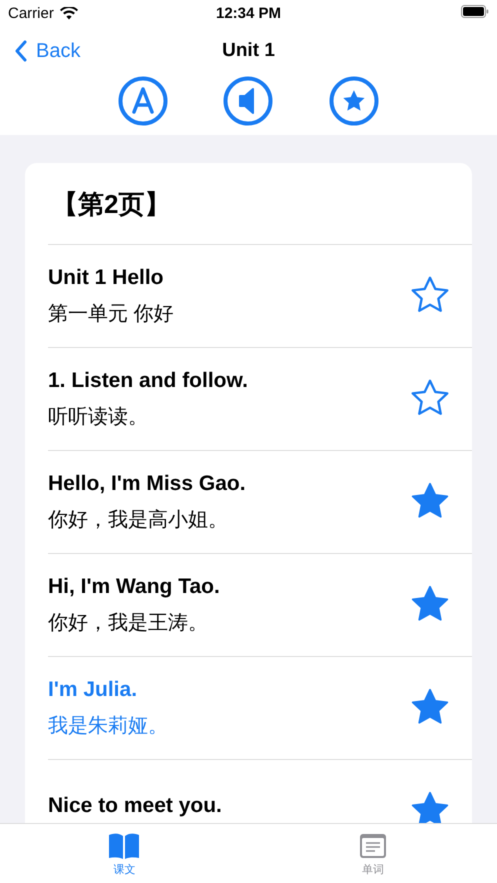 This screenshot has height=883, width=497. What do you see at coordinates (106, 278) in the screenshot?
I see `english-sentence: Unit 1 Hello` at bounding box center [106, 278].